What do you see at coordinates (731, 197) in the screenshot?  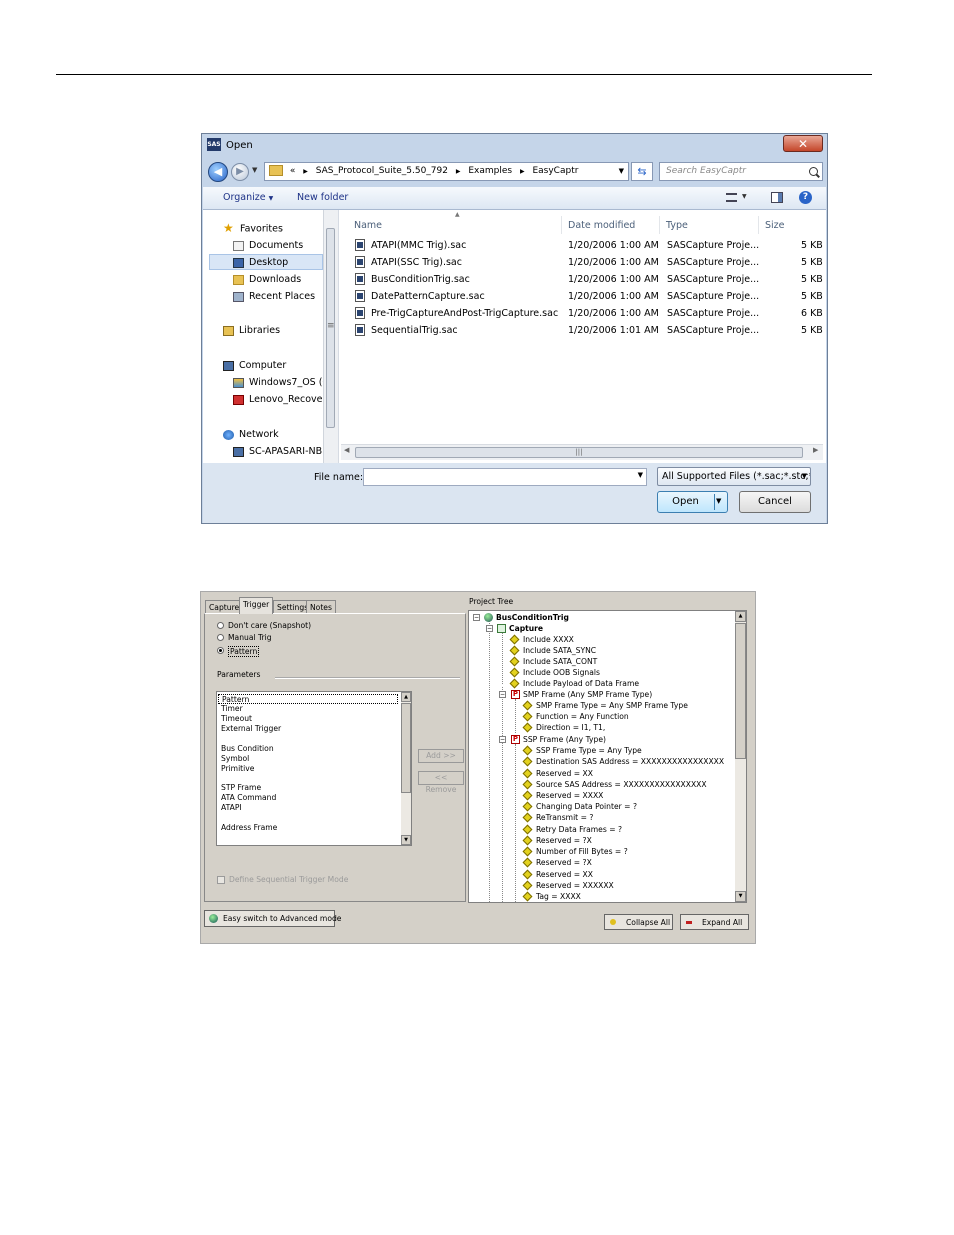 I see `view-options-icon` at bounding box center [731, 197].